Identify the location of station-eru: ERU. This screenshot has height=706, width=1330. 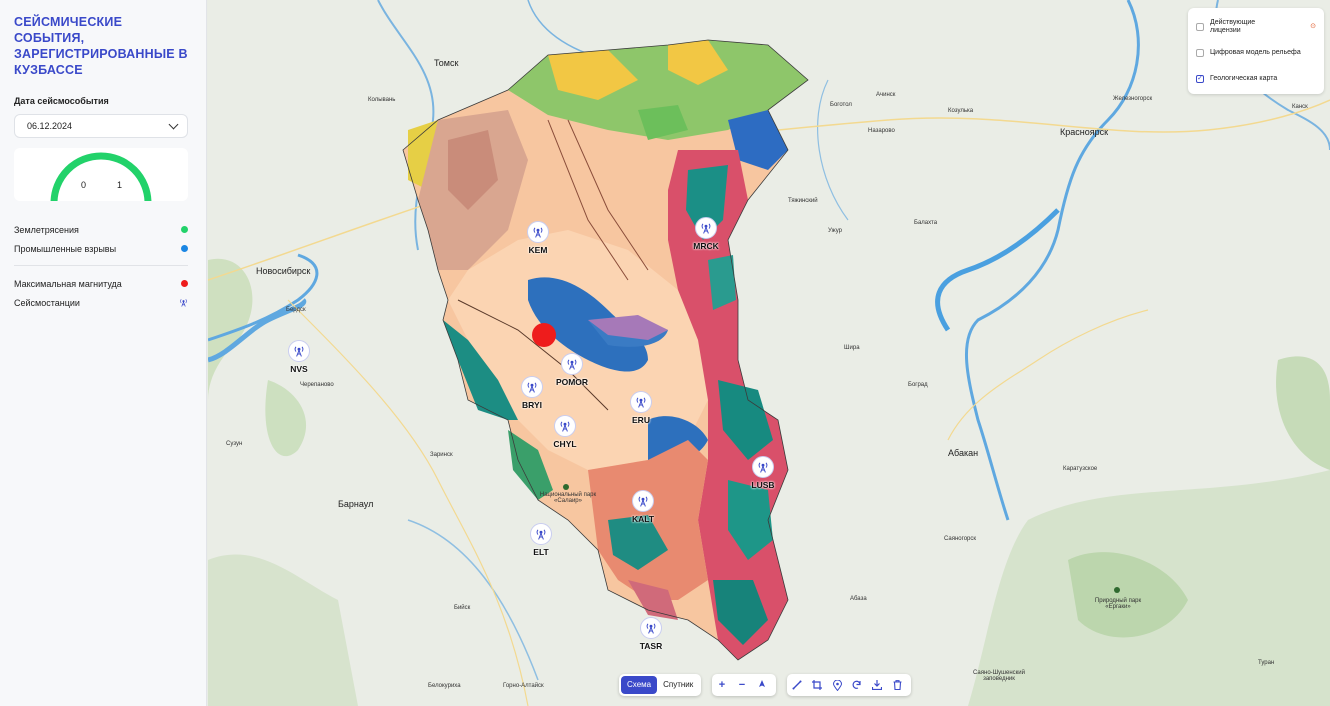
(641, 408).